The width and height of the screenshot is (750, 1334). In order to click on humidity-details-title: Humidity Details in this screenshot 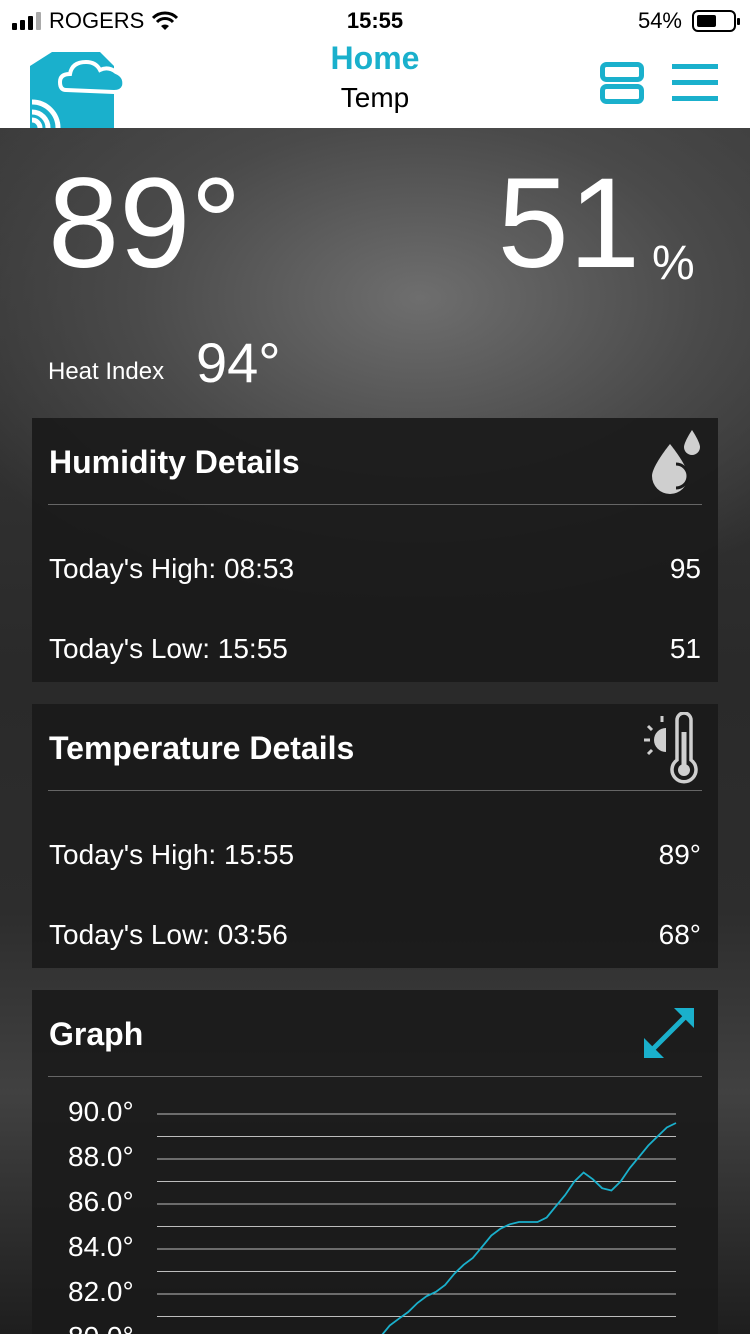, I will do `click(174, 462)`.